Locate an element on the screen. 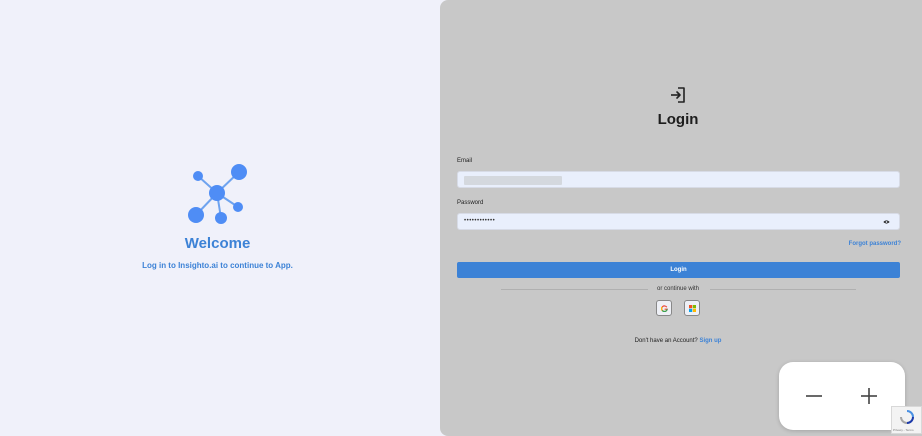 Image resolution: width=922 pixels, height=436 pixels. network-nodes-icon is located at coordinates (217, 194).